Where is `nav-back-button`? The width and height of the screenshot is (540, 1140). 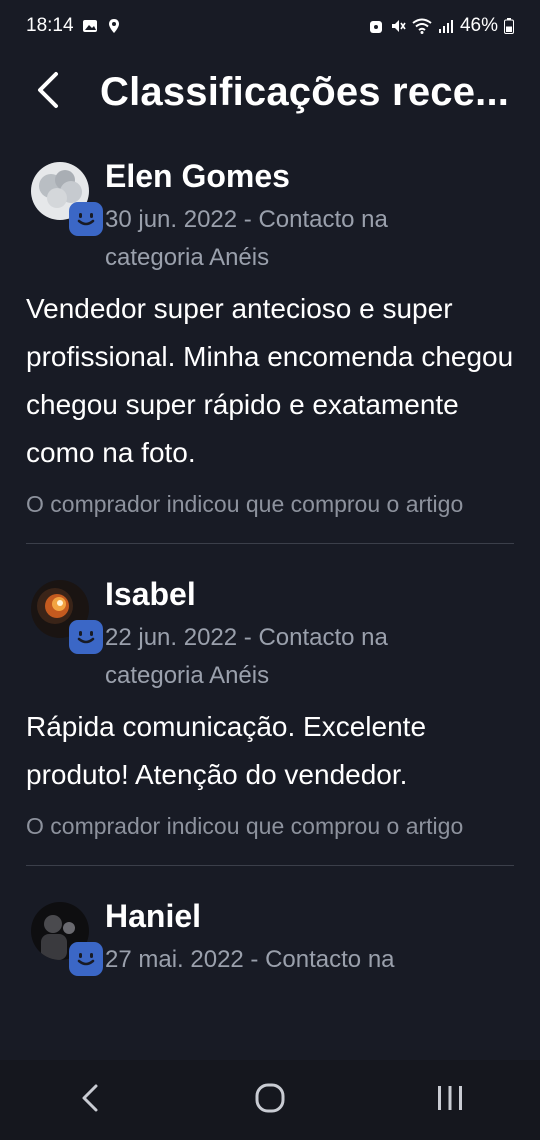 nav-back-button is located at coordinates (90, 1100).